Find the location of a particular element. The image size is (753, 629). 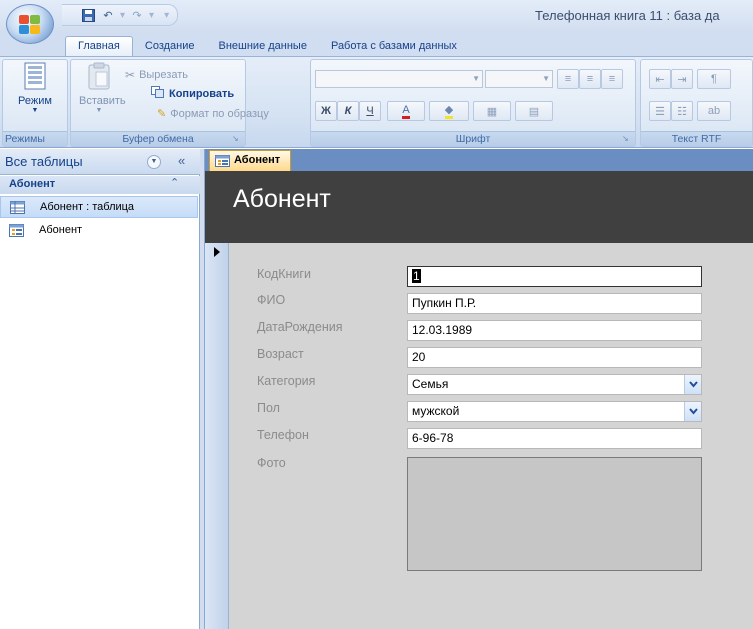

paintbrush-icon: ✎ is located at coordinates (162, 114).